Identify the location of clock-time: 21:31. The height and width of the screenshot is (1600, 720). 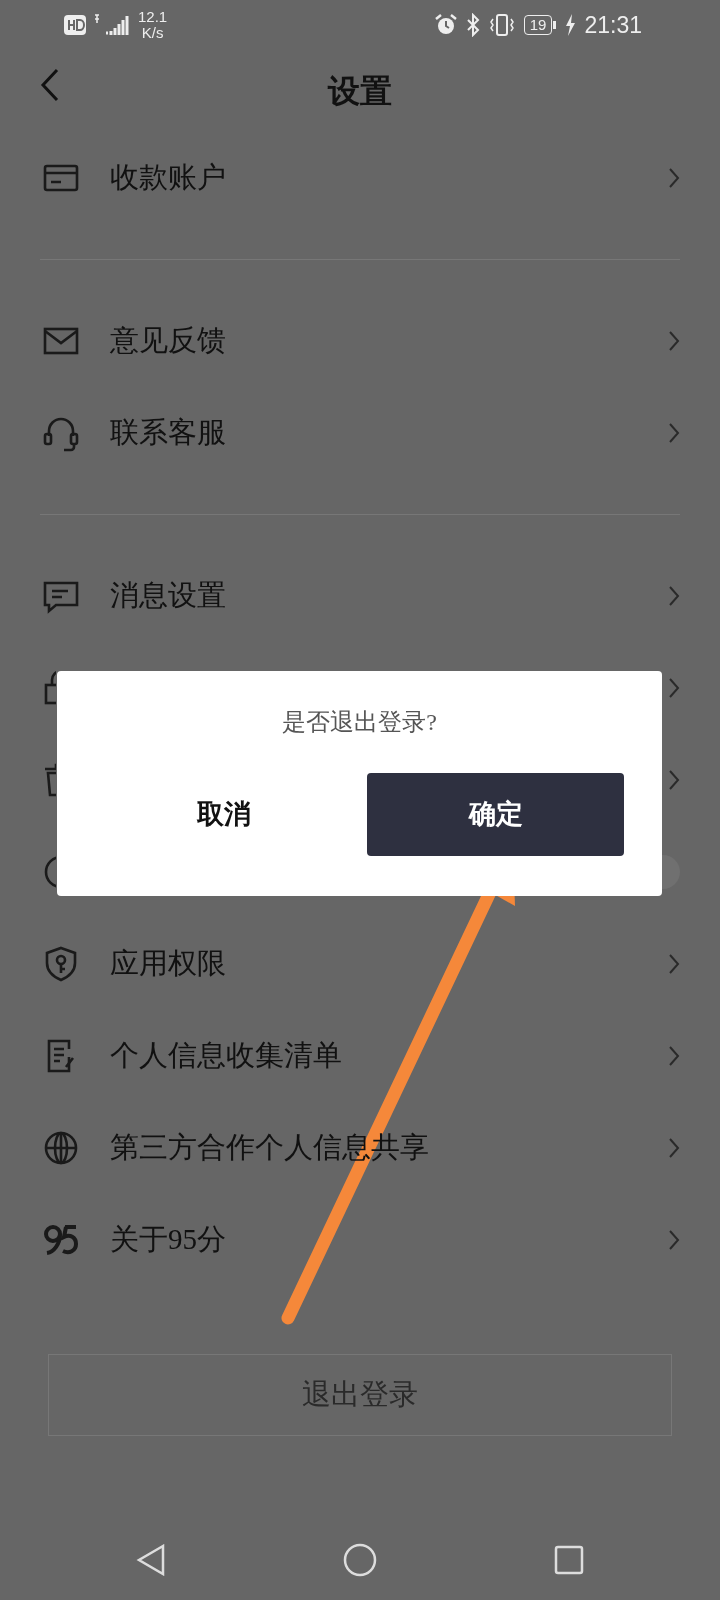
(613, 25).